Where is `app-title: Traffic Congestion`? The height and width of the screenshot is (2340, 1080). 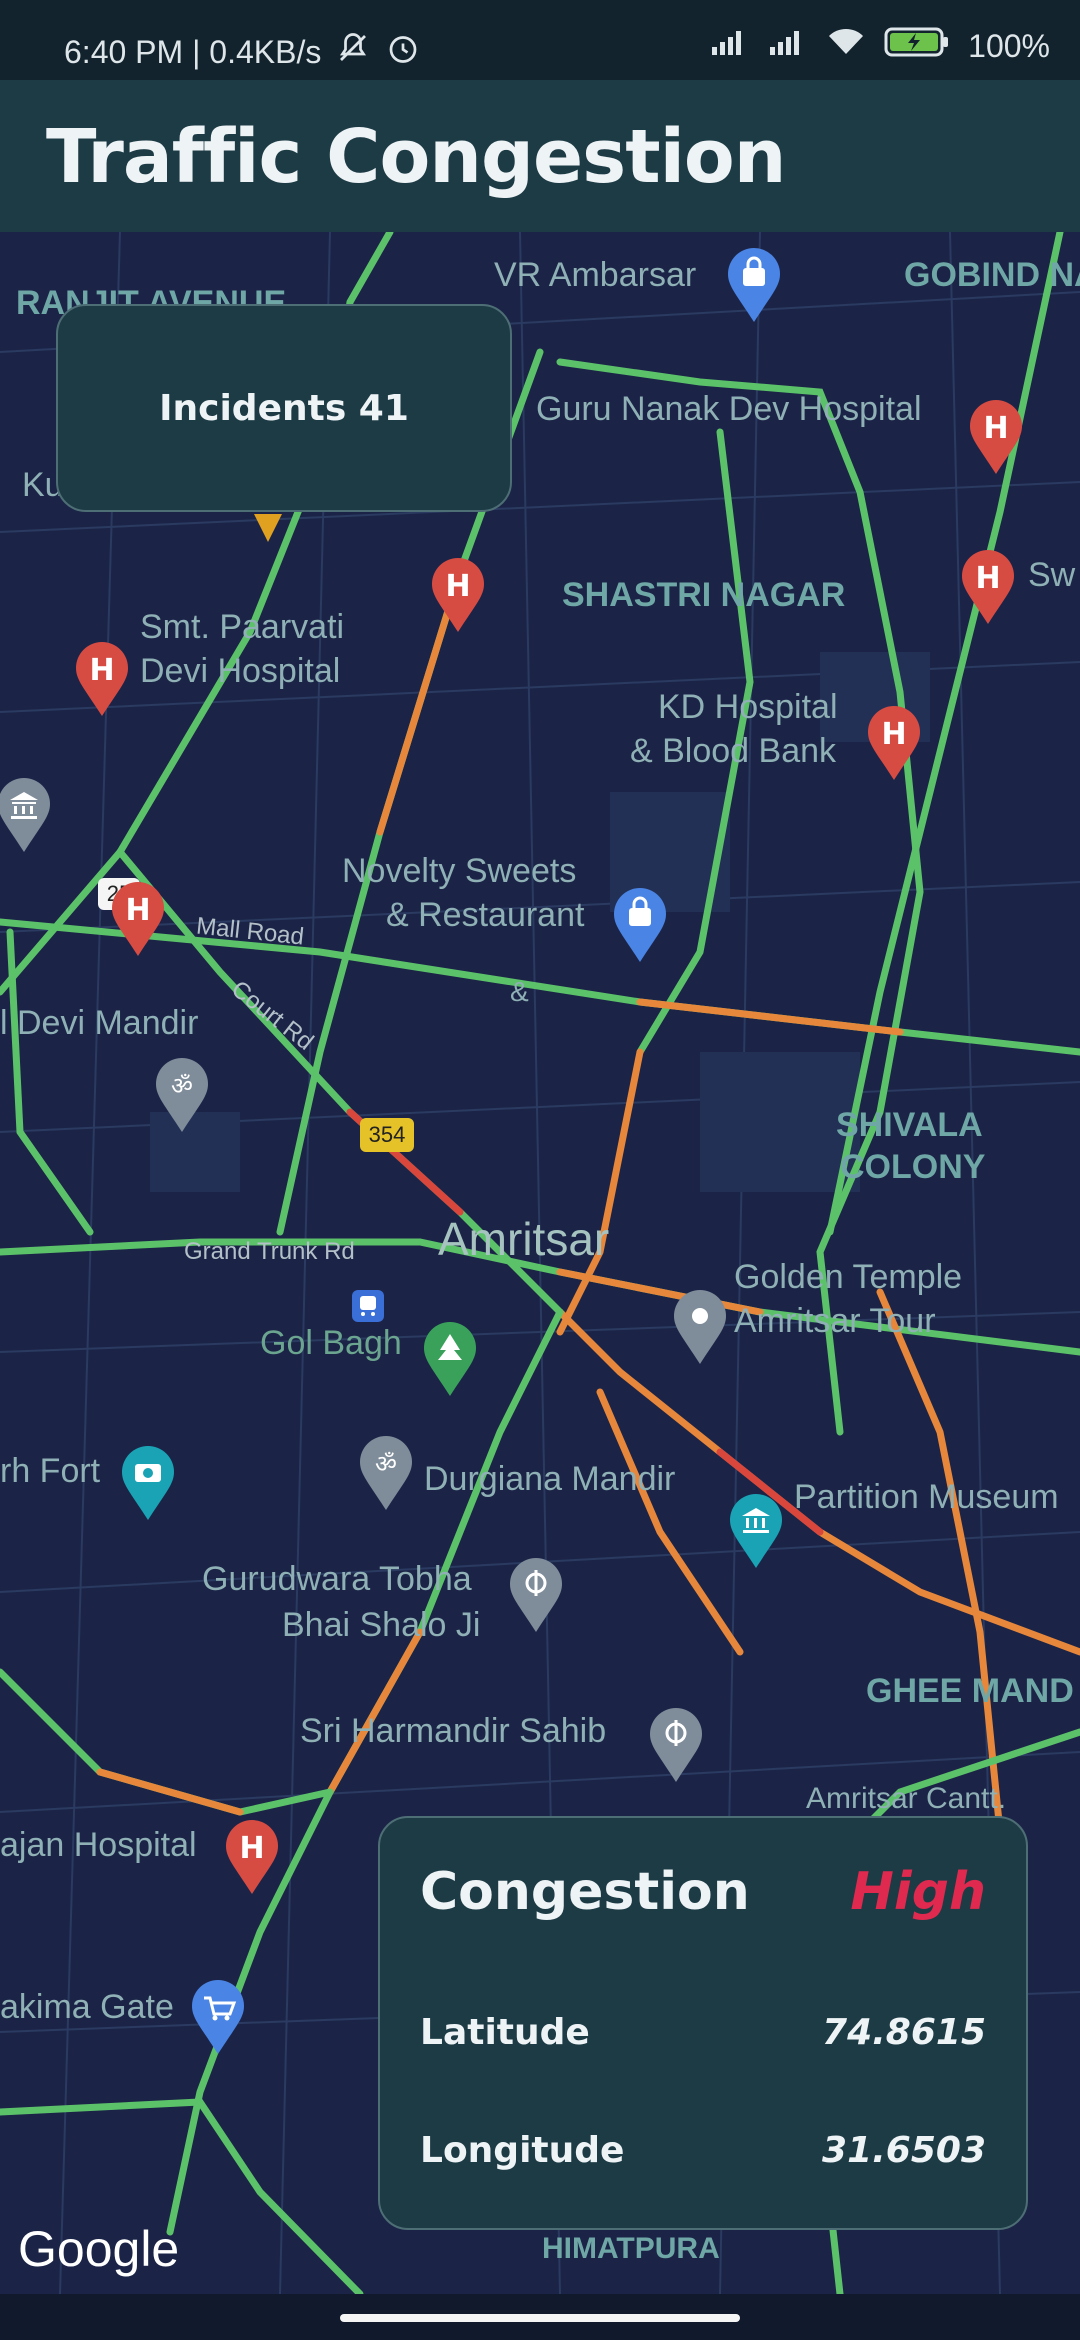
app-title: Traffic Congestion is located at coordinates (416, 157).